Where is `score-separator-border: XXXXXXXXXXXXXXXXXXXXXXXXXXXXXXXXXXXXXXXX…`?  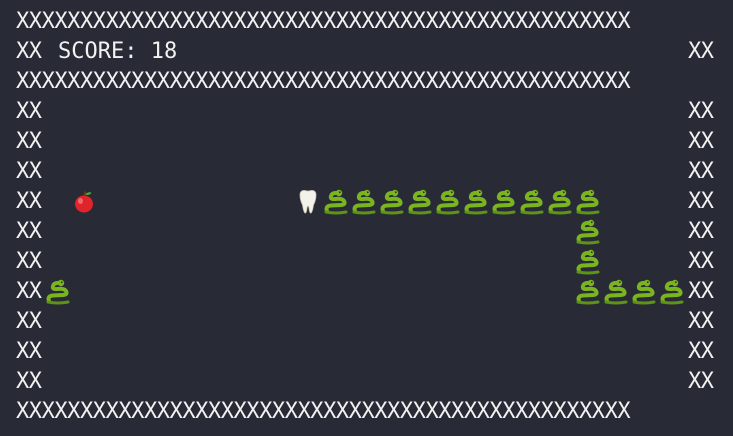
score-separator-border: XXXXXXXXXXXXXXXXXXXXXXXXXXXXXXXXXXXXXXXX… is located at coordinates (323, 81).